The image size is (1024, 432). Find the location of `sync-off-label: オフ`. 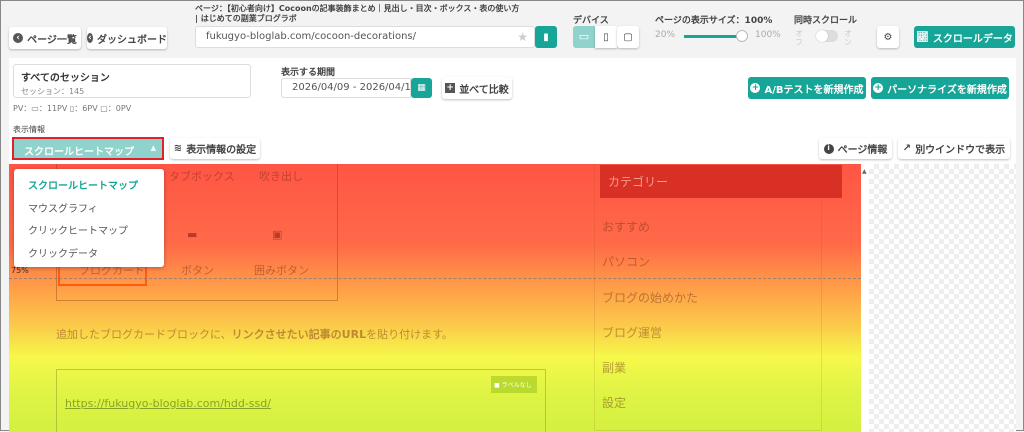

sync-off-label: オフ is located at coordinates (799, 38).